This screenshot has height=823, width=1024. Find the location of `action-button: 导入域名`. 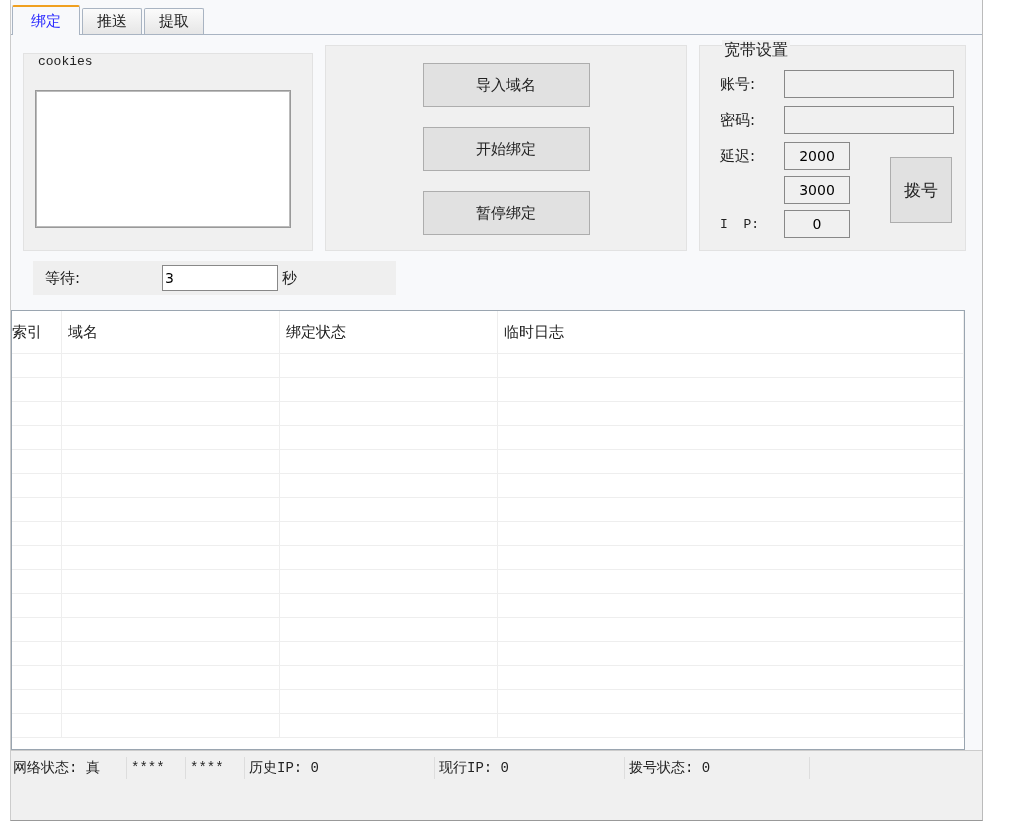

action-button: 导入域名 is located at coordinates (506, 85).